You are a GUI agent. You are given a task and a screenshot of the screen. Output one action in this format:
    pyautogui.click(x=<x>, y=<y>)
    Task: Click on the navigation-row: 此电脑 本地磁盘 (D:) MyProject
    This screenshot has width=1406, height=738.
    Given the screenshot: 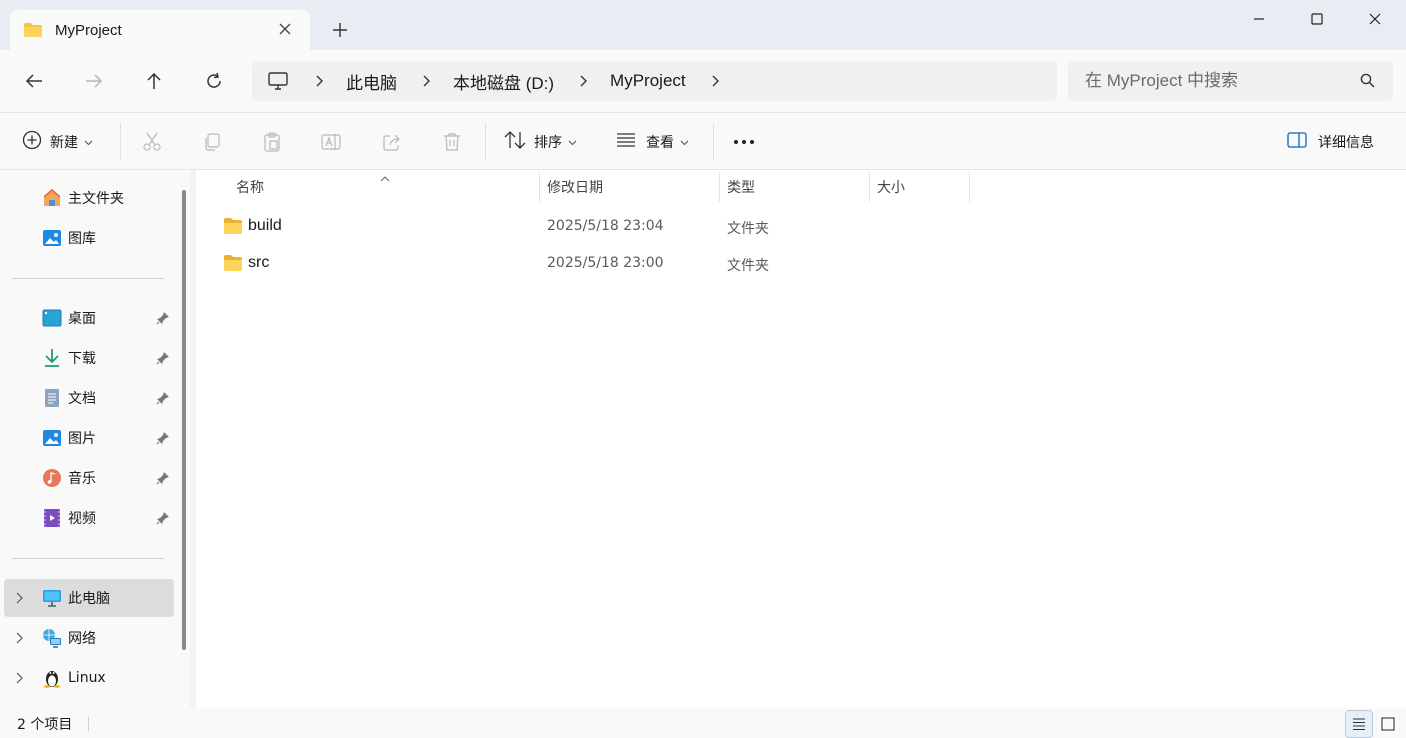 What is the action you would take?
    pyautogui.click(x=703, y=81)
    